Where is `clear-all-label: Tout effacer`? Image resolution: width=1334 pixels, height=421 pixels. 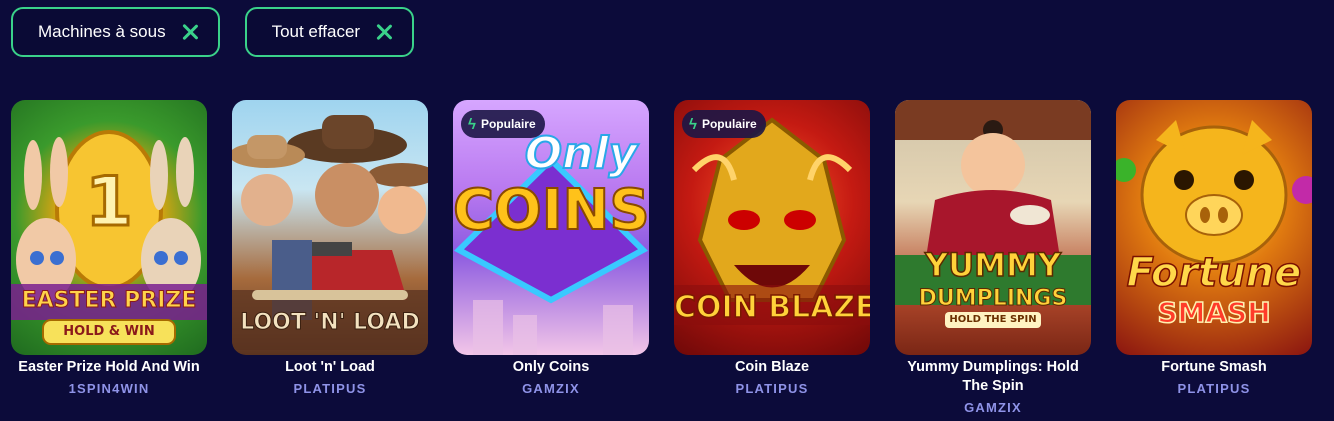
clear-all-label: Tout effacer is located at coordinates (316, 31).